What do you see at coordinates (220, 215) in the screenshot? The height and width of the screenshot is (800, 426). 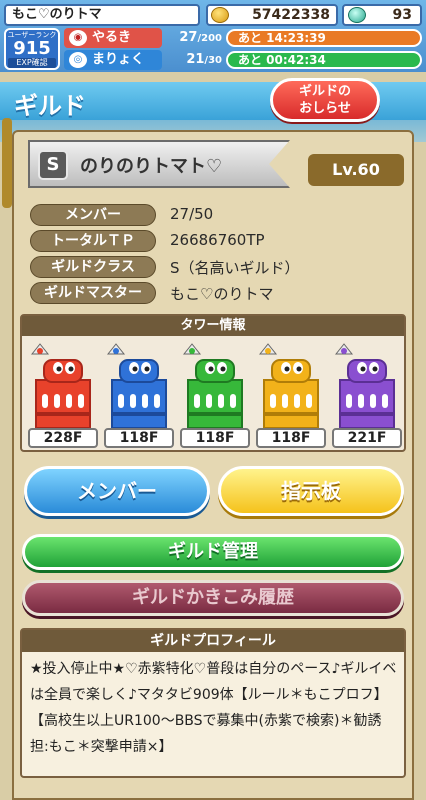 I see `info-row-members: メンバー 27/50` at bounding box center [220, 215].